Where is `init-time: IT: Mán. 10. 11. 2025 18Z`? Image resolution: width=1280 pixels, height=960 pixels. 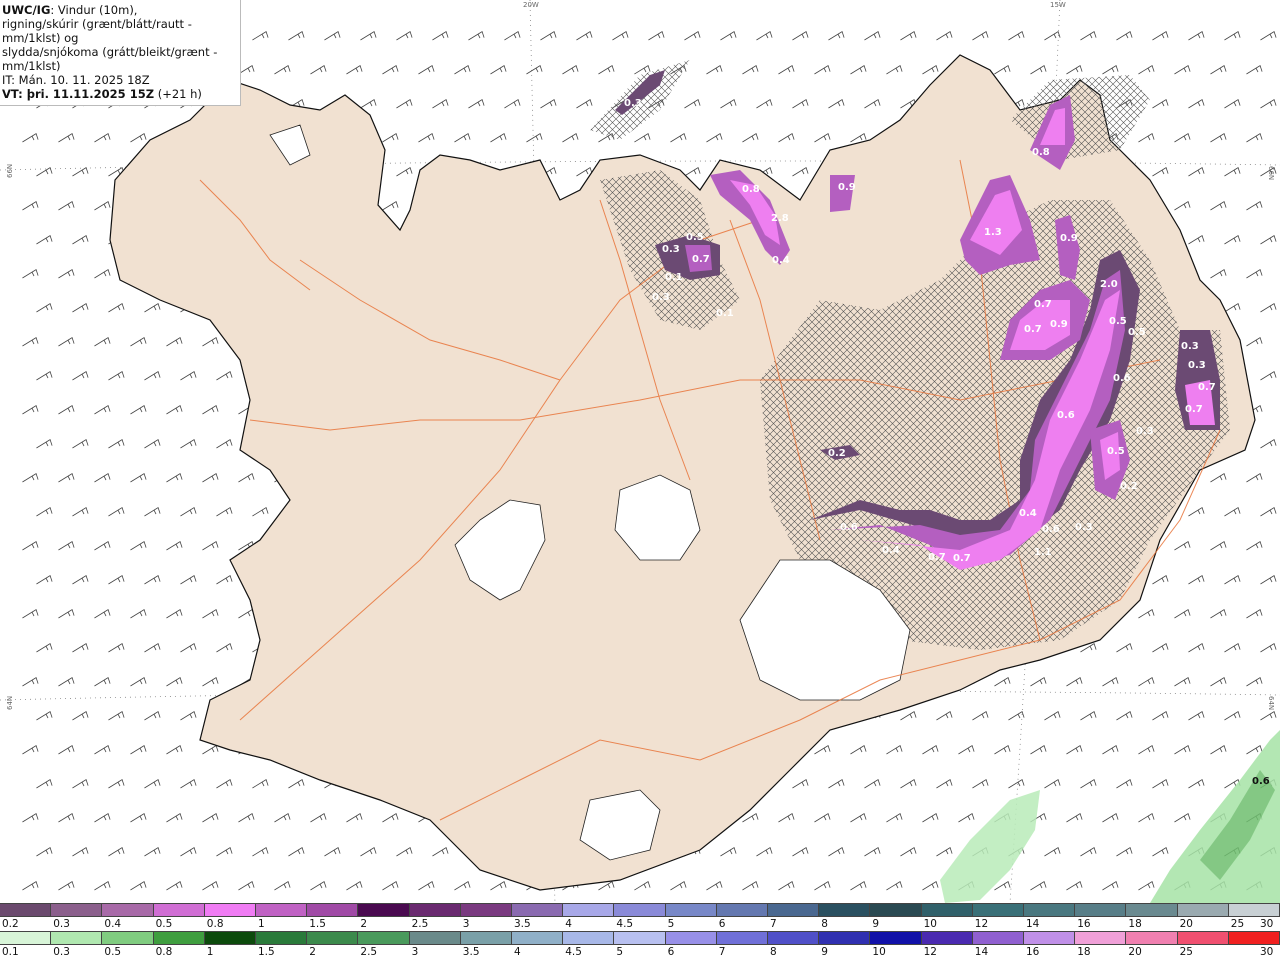
init-time: IT: Mán. 10. 11. 2025 18Z is located at coordinates (76, 80).